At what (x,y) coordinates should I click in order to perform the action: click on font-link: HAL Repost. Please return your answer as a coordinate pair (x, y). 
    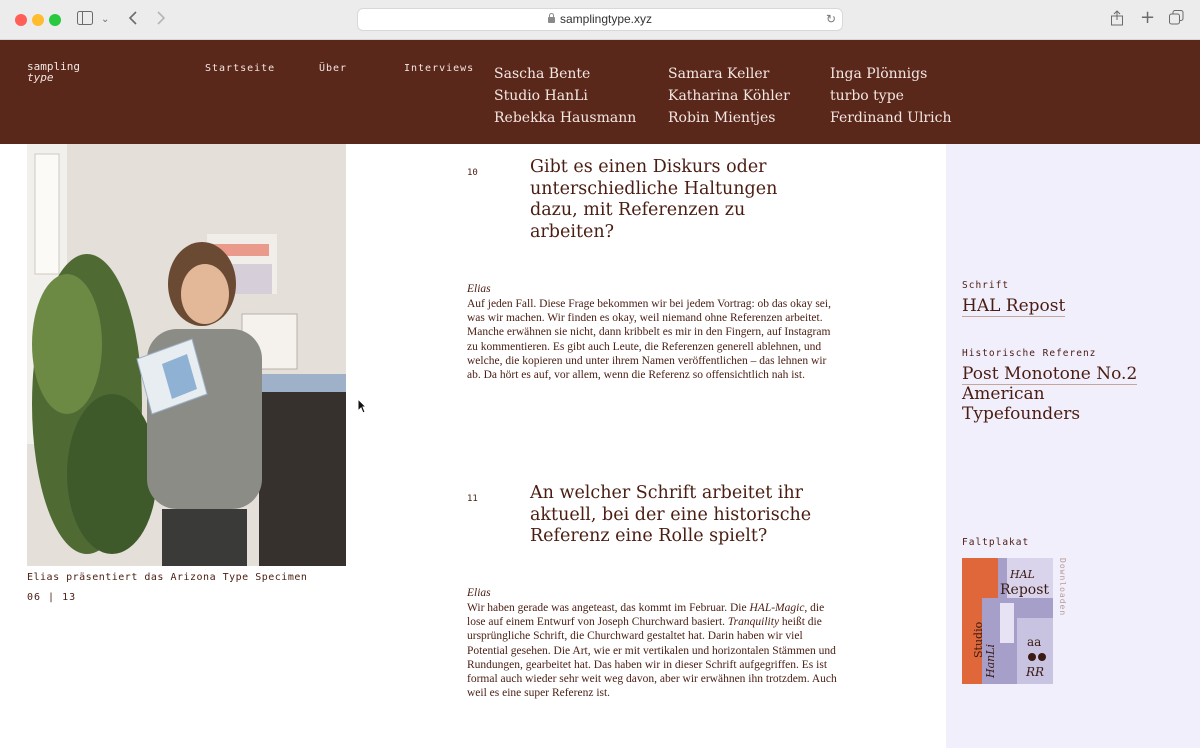
    Looking at the image, I should click on (1014, 306).